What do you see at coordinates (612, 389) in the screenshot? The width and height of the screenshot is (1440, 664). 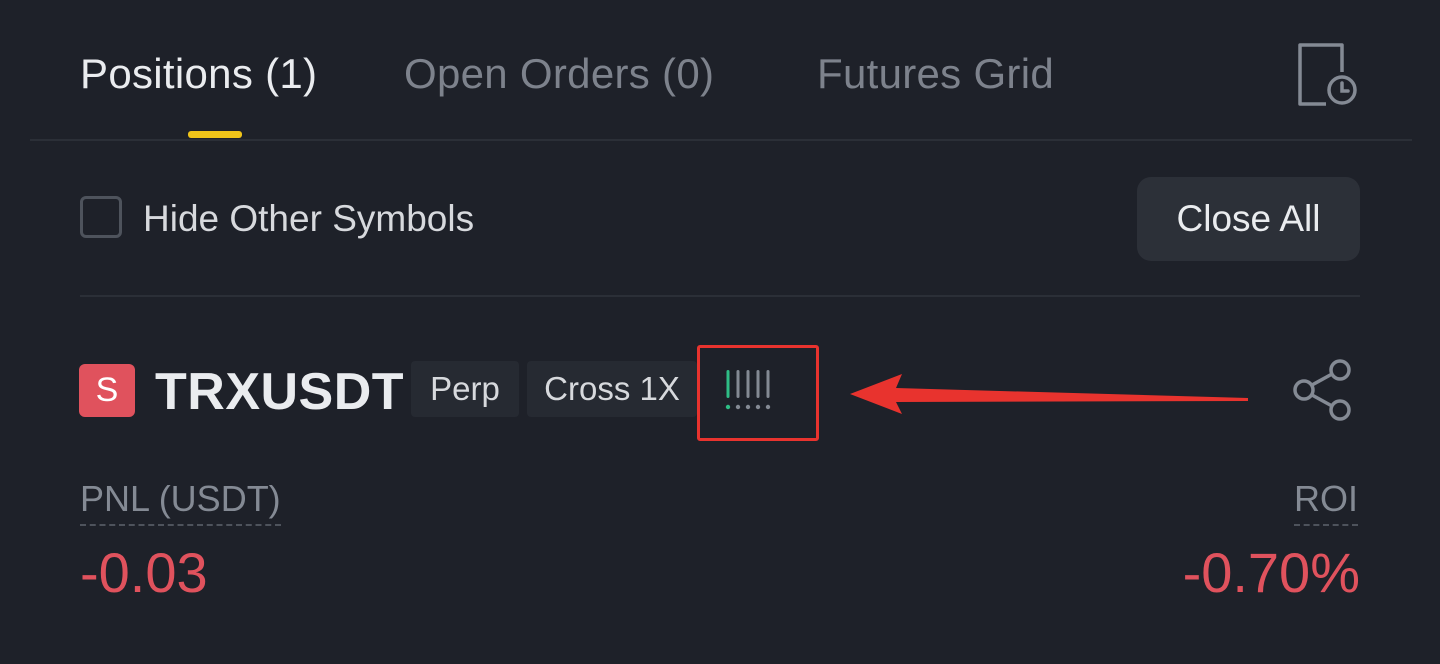 I see `margin-leverage-tag: Cross 1X` at bounding box center [612, 389].